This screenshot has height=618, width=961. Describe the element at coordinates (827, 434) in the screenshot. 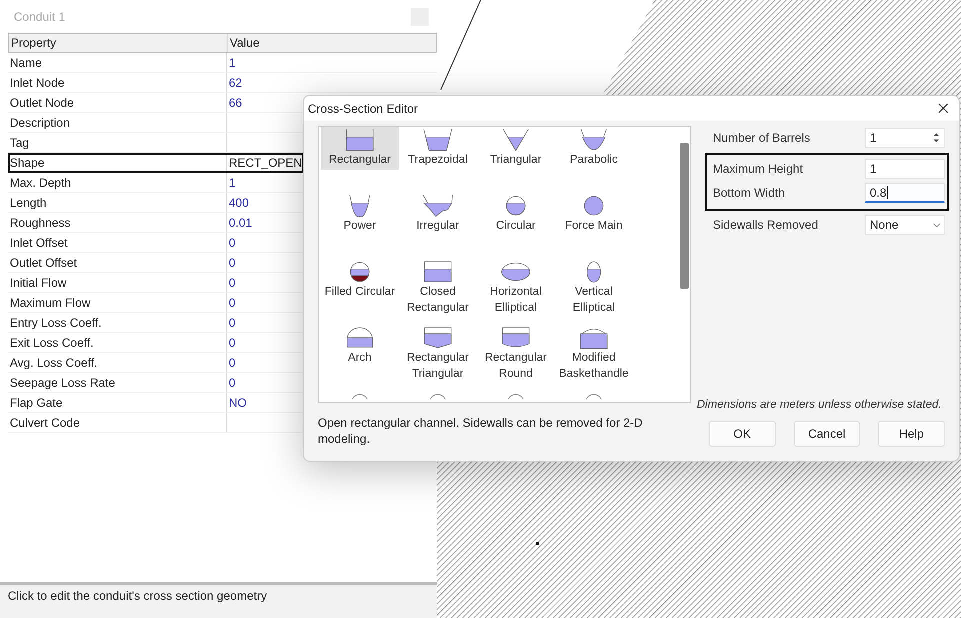

I see `dialog-button: Cancel` at that location.